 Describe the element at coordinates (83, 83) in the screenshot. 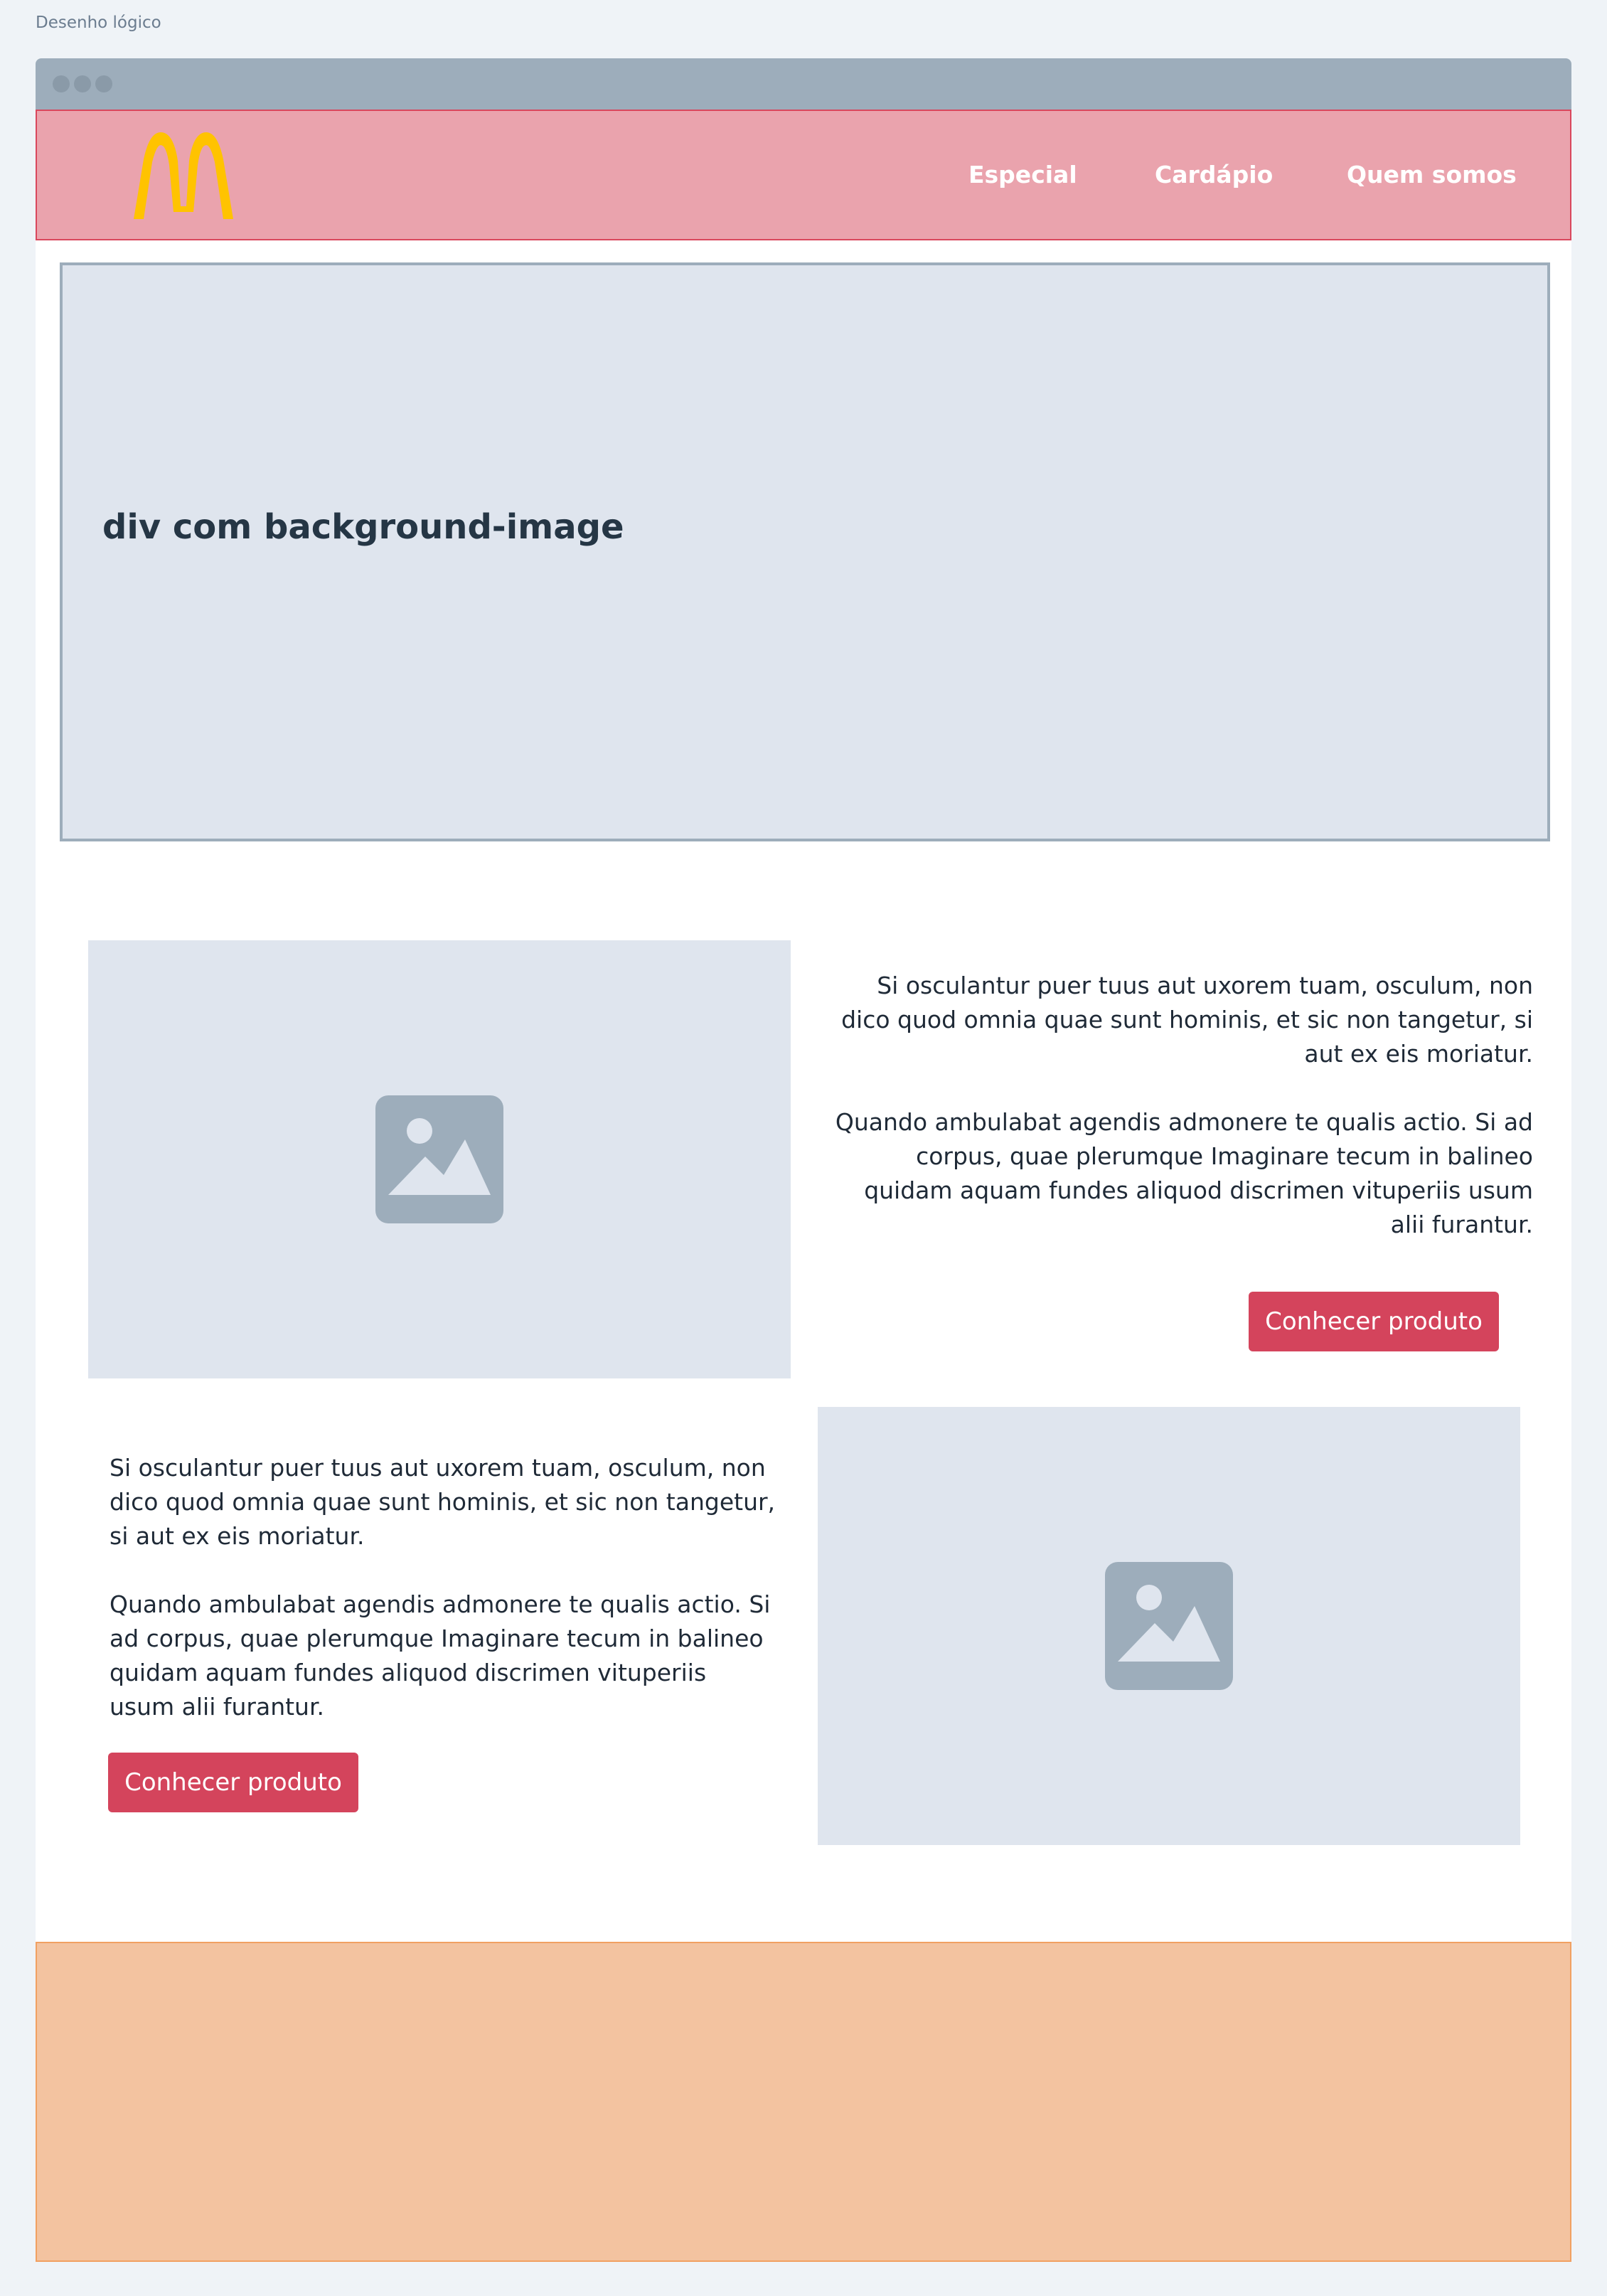

I see `window-minimize-dot` at that location.